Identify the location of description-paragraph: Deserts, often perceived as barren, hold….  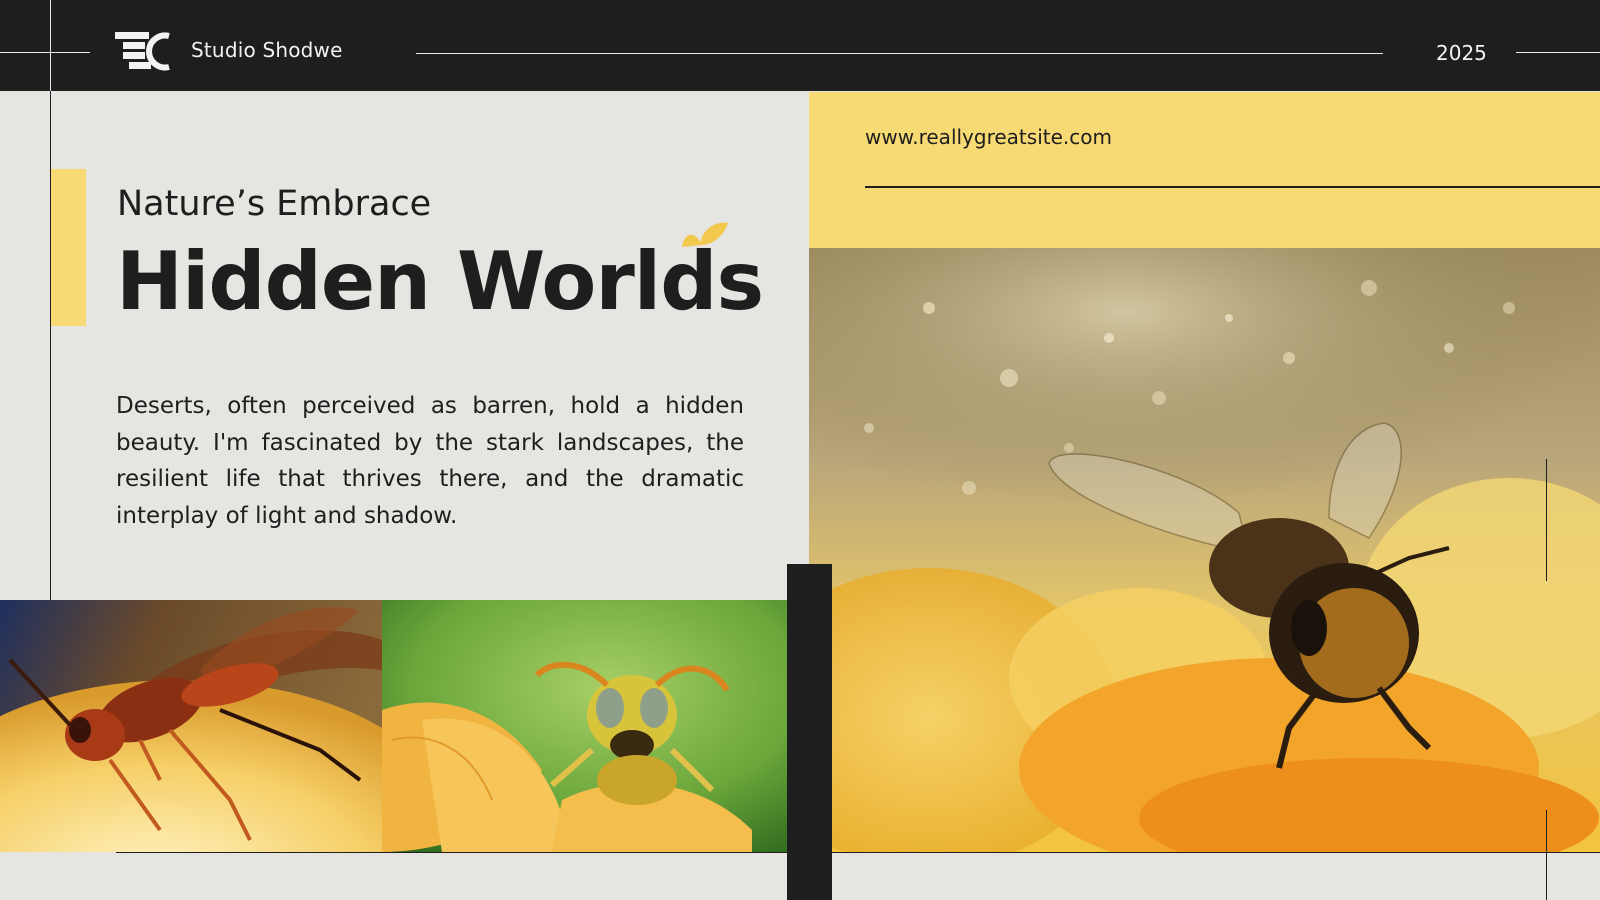
(430, 461).